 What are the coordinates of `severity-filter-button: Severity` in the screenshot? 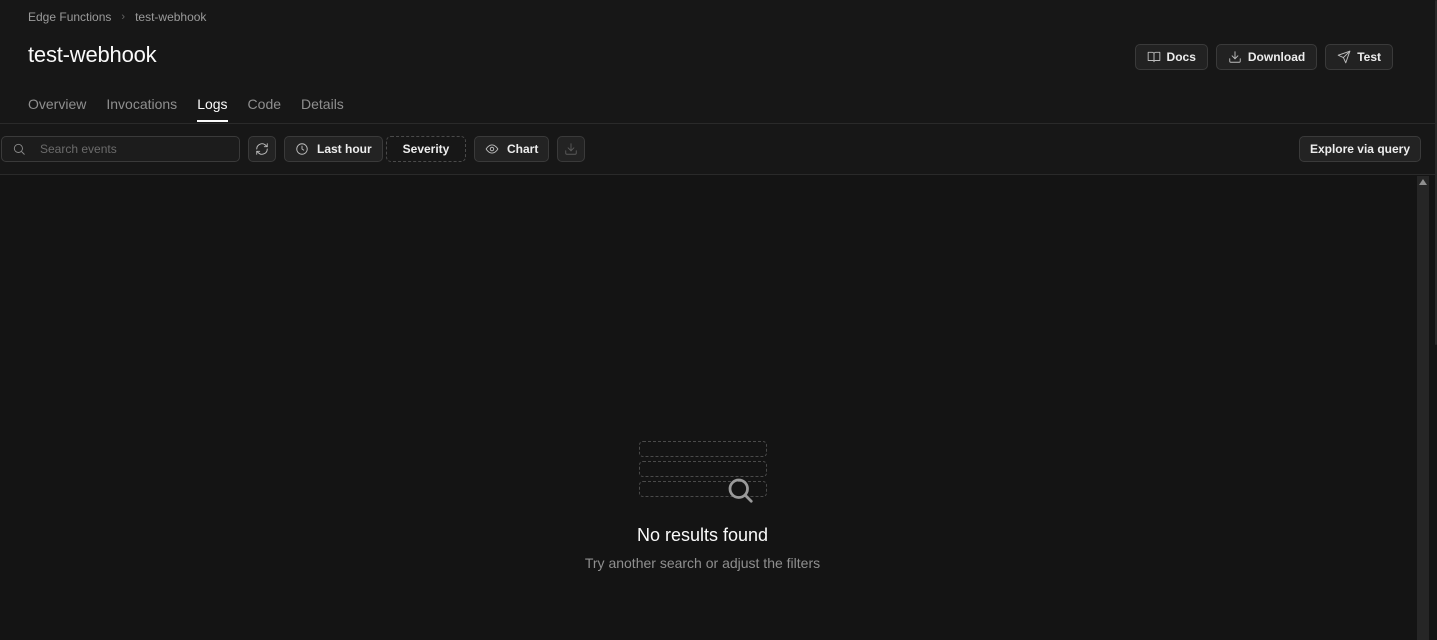 It's located at (426, 149).